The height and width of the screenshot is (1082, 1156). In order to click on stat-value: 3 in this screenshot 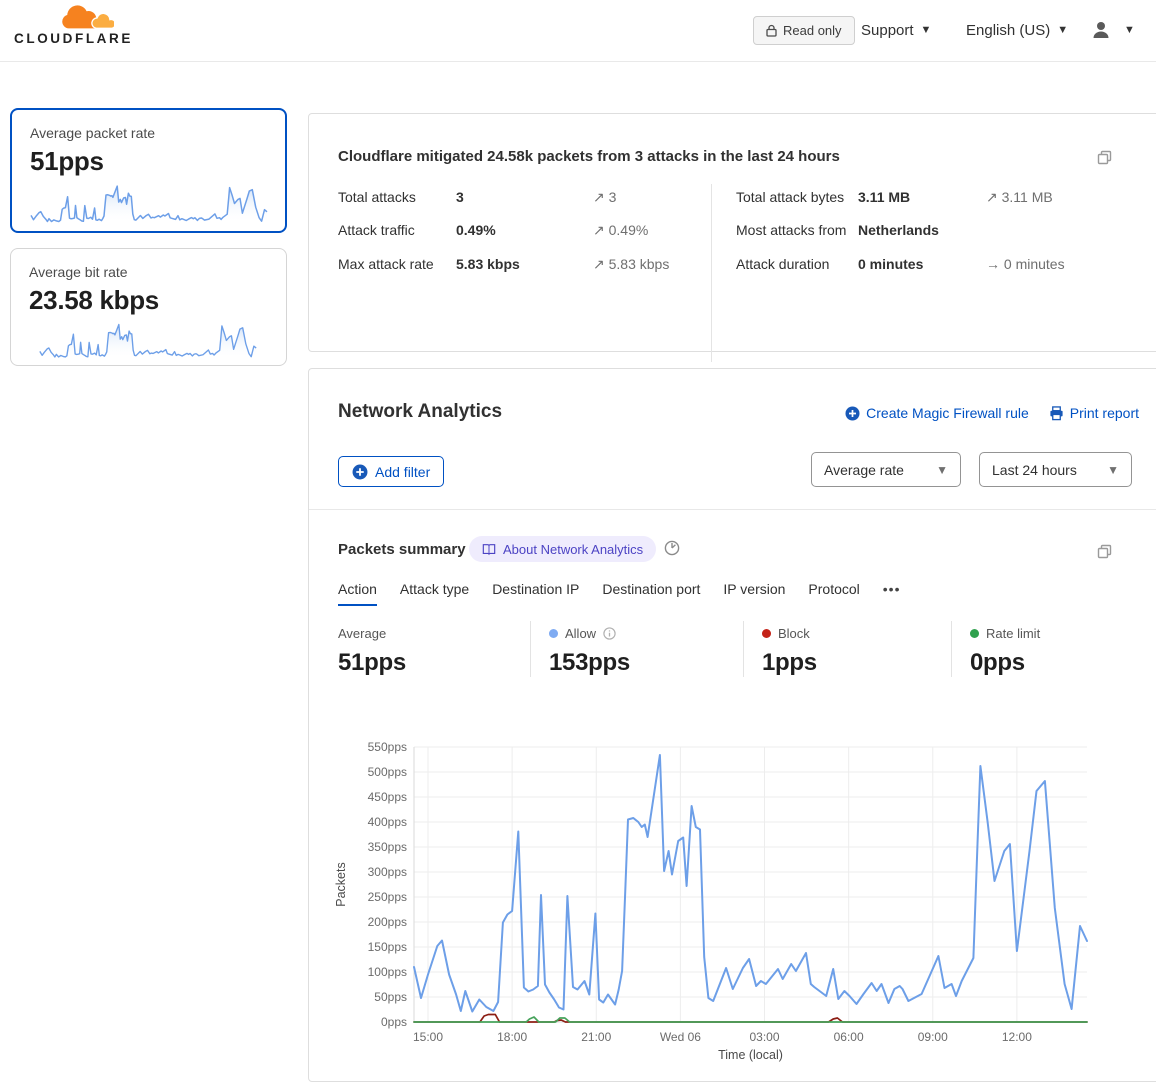, I will do `click(460, 197)`.